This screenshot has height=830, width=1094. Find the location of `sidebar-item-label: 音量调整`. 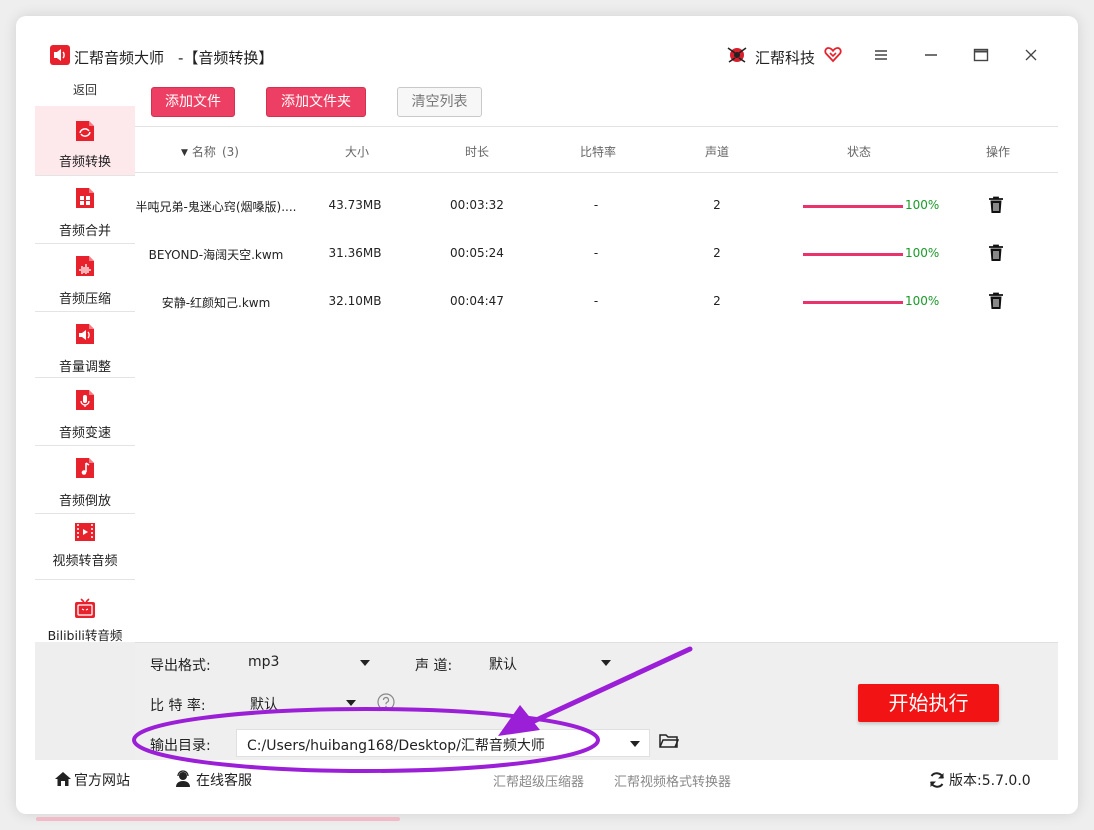

sidebar-item-label: 音量调整 is located at coordinates (84, 367).